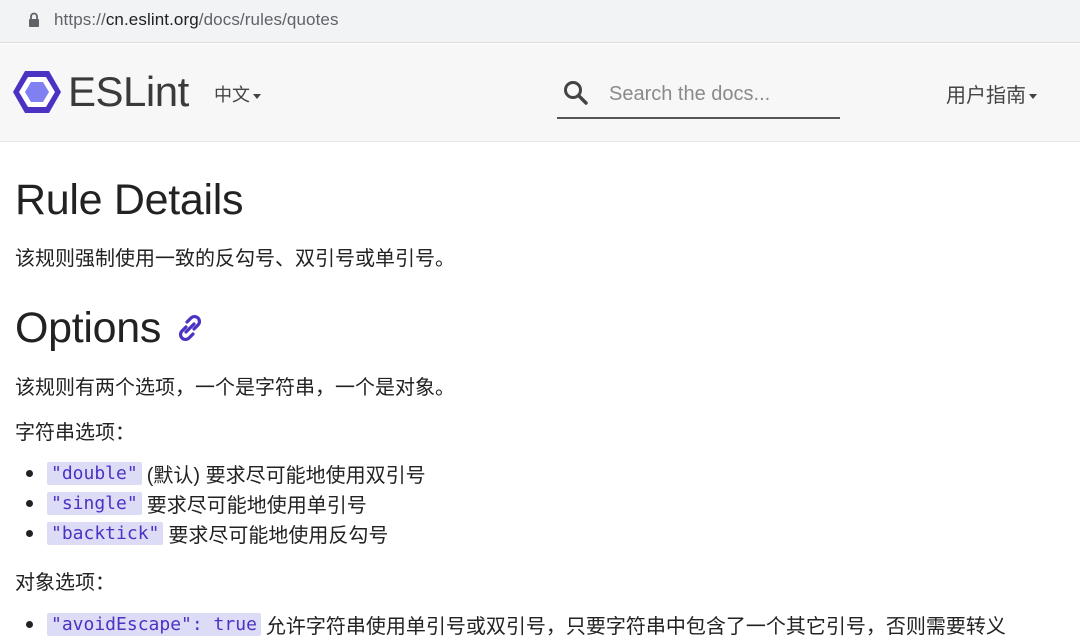  Describe the element at coordinates (105, 533) in the screenshot. I see `code-inline: "backtick"` at that location.